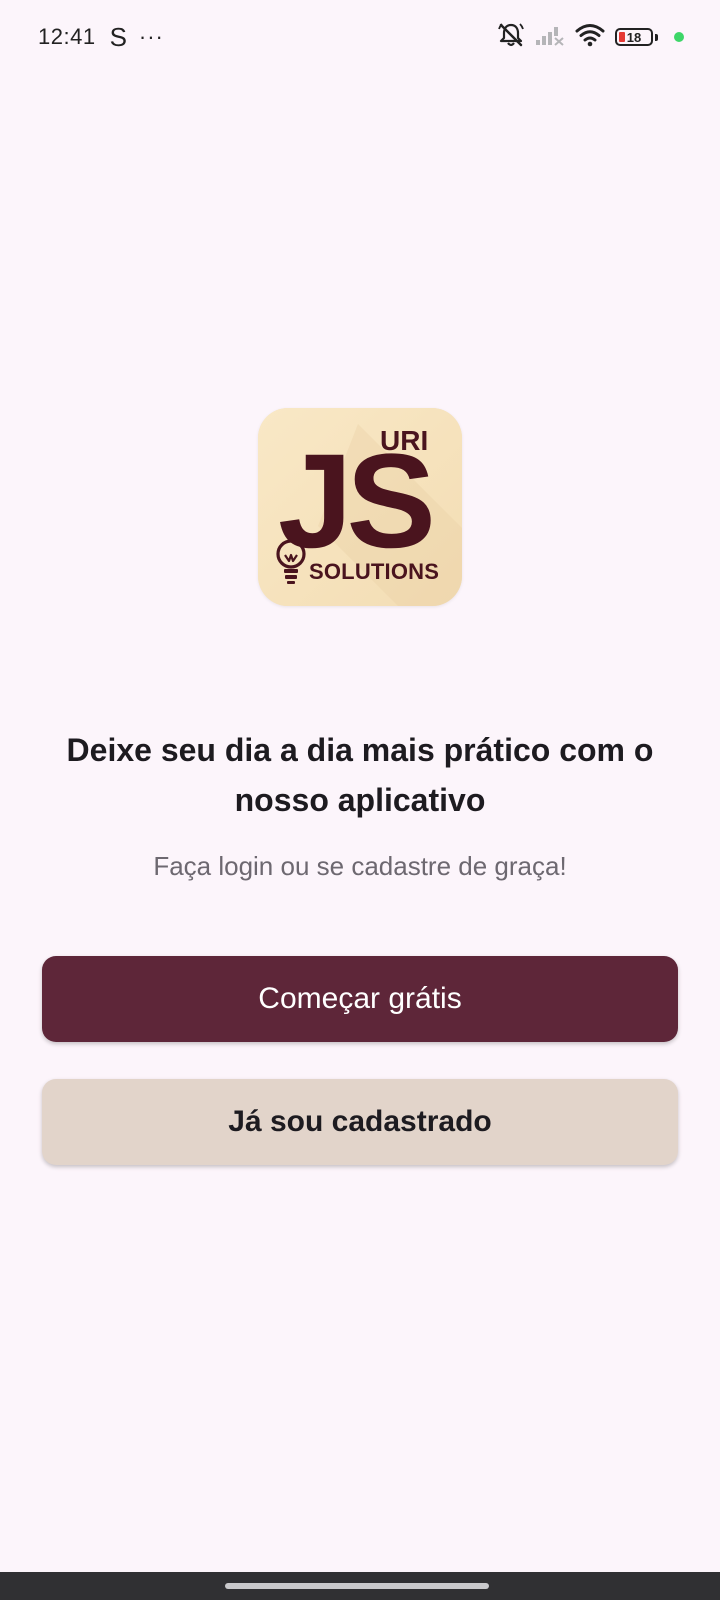 The image size is (720, 1600). I want to click on logo-solutions-text: SOLUTIONS, so click(374, 571).